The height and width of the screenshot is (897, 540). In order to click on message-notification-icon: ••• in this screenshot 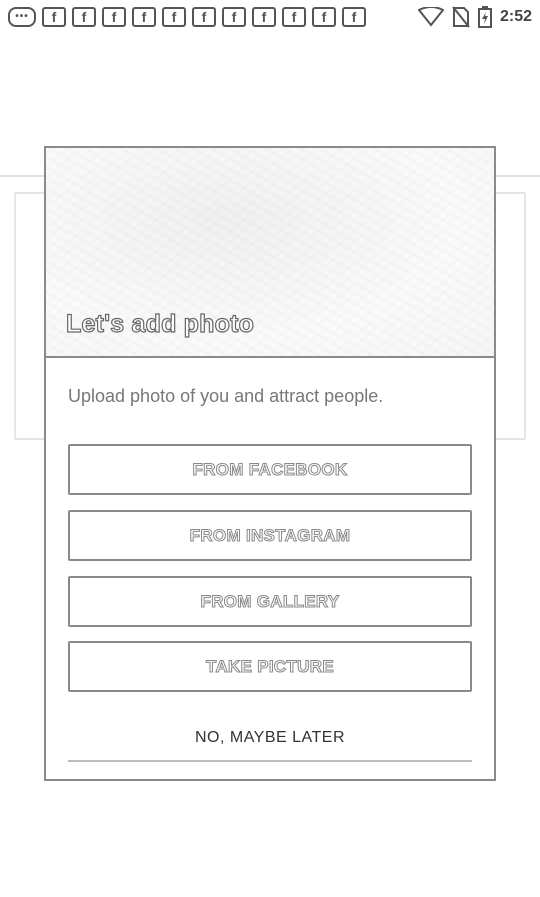, I will do `click(22, 17)`.